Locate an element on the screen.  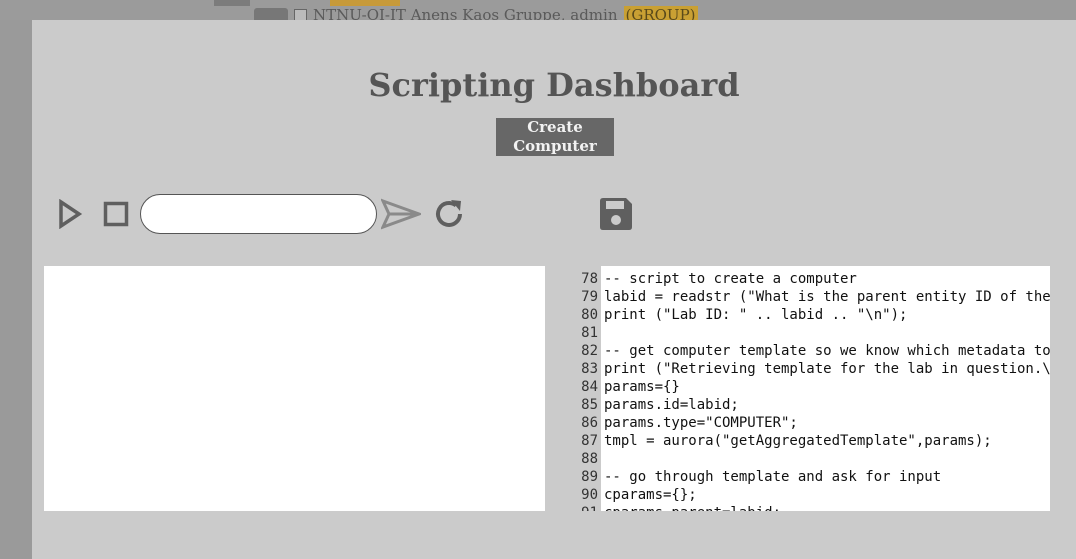
line-number: 91 is located at coordinates (584, 507).